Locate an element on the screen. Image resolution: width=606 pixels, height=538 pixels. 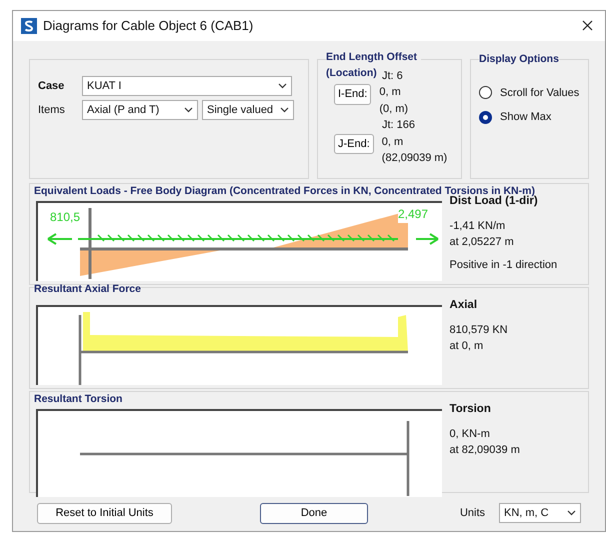
close-icon is located at coordinates (587, 26).